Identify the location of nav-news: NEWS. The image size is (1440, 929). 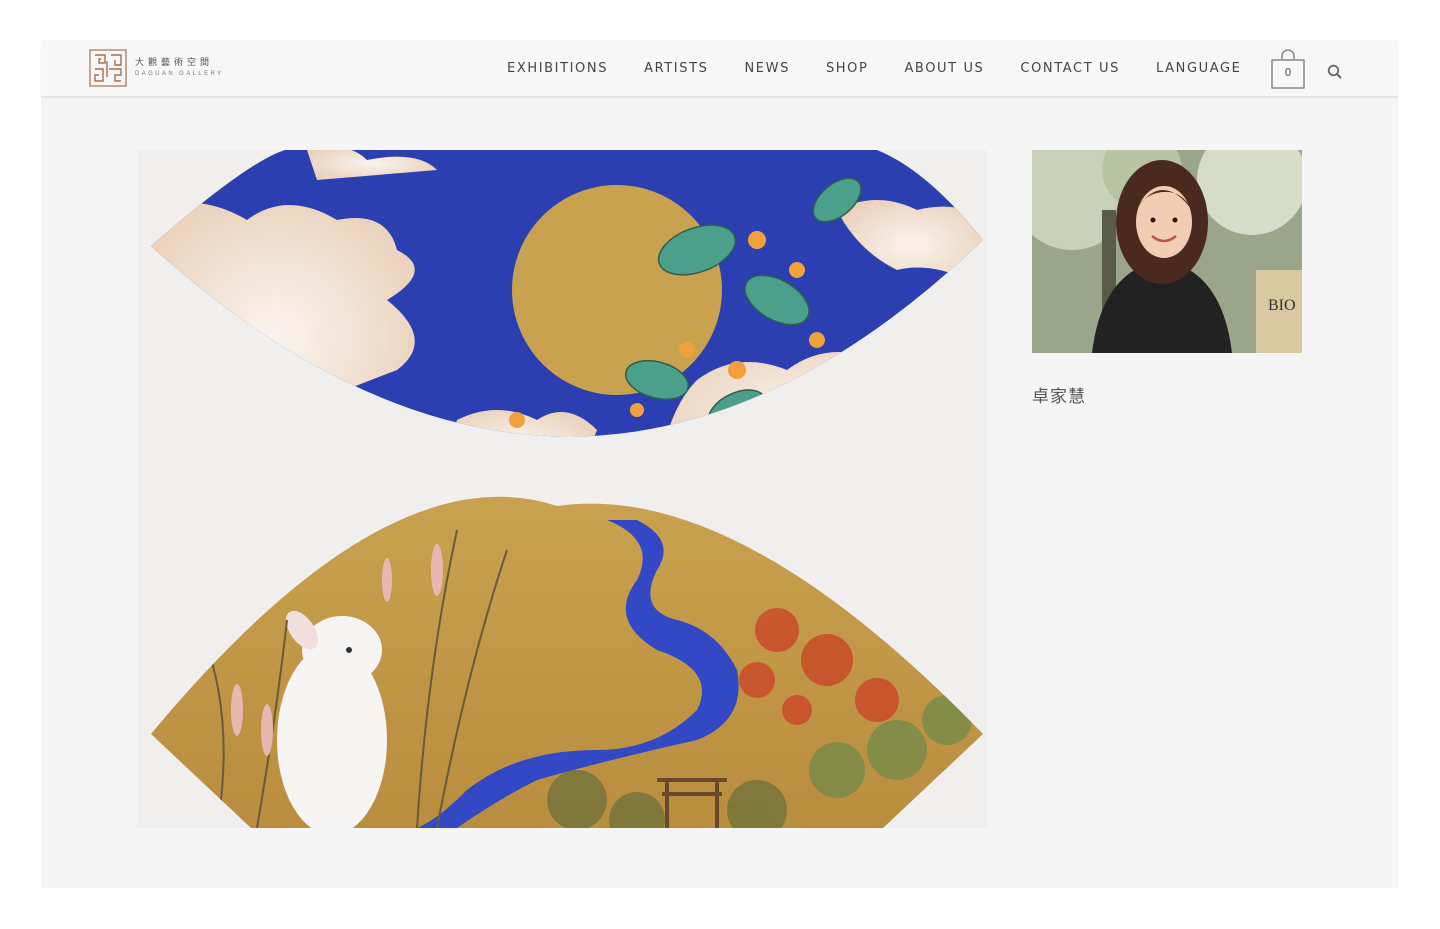
(766, 68).